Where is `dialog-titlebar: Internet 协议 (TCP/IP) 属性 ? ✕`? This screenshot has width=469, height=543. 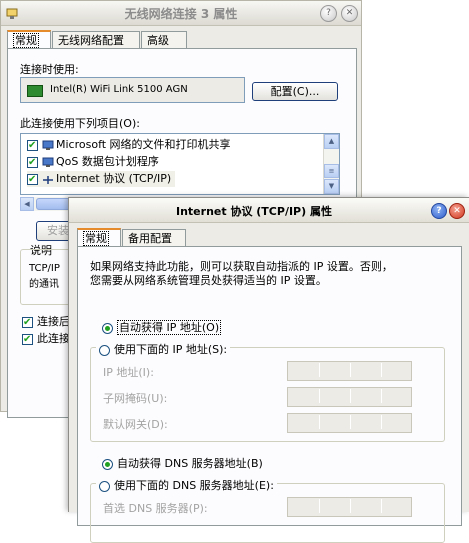
dialog-titlebar: Internet 协议 (TCP/IP) 属性 ? ✕ is located at coordinates (269, 210).